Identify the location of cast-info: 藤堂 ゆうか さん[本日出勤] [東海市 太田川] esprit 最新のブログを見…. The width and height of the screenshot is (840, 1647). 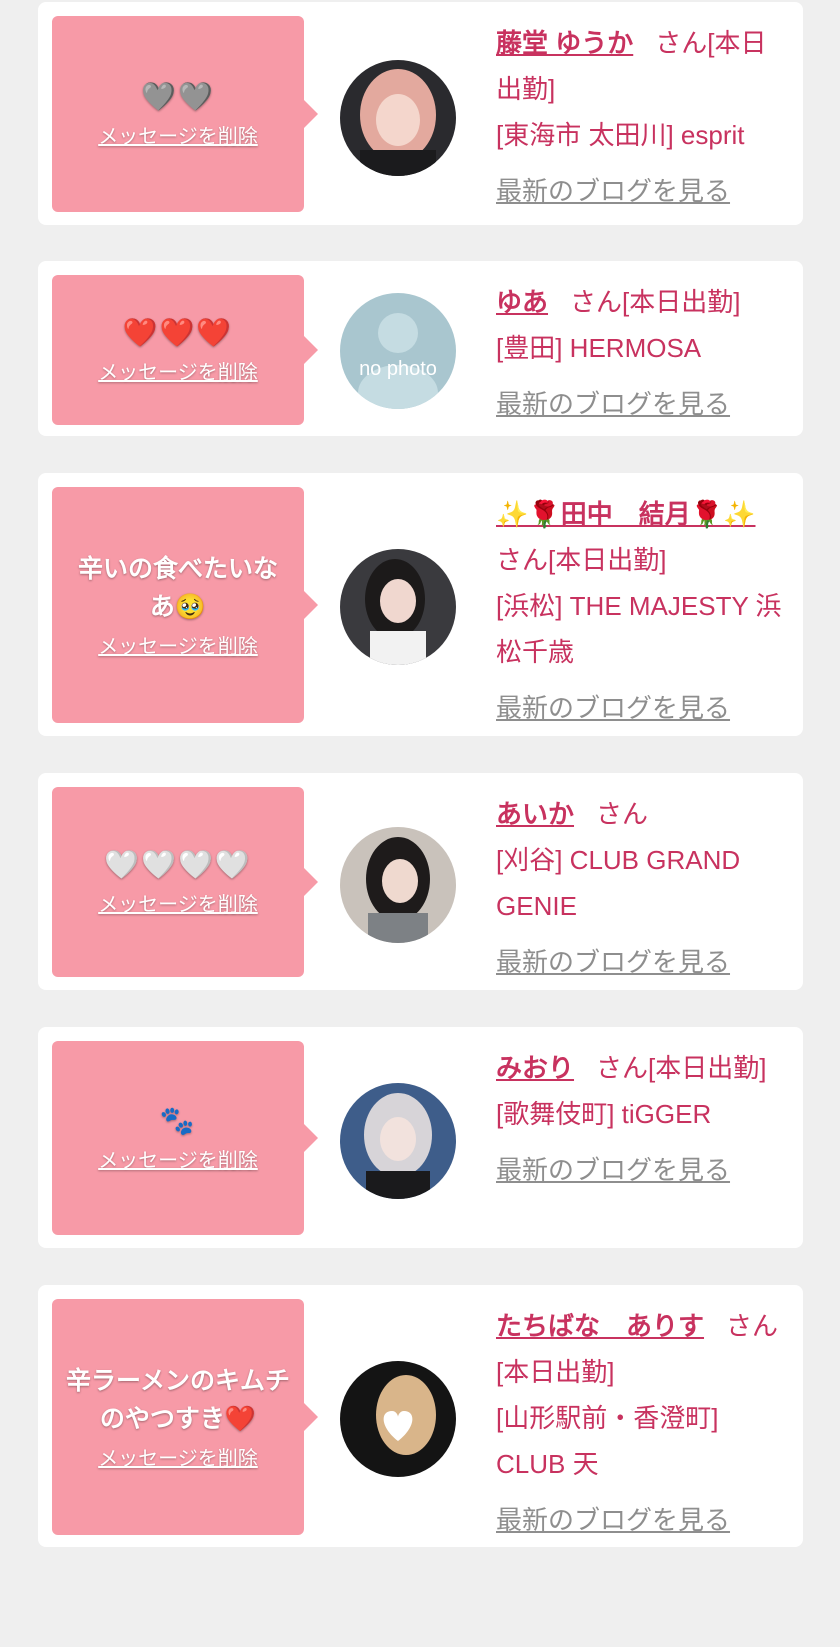
(641, 117).